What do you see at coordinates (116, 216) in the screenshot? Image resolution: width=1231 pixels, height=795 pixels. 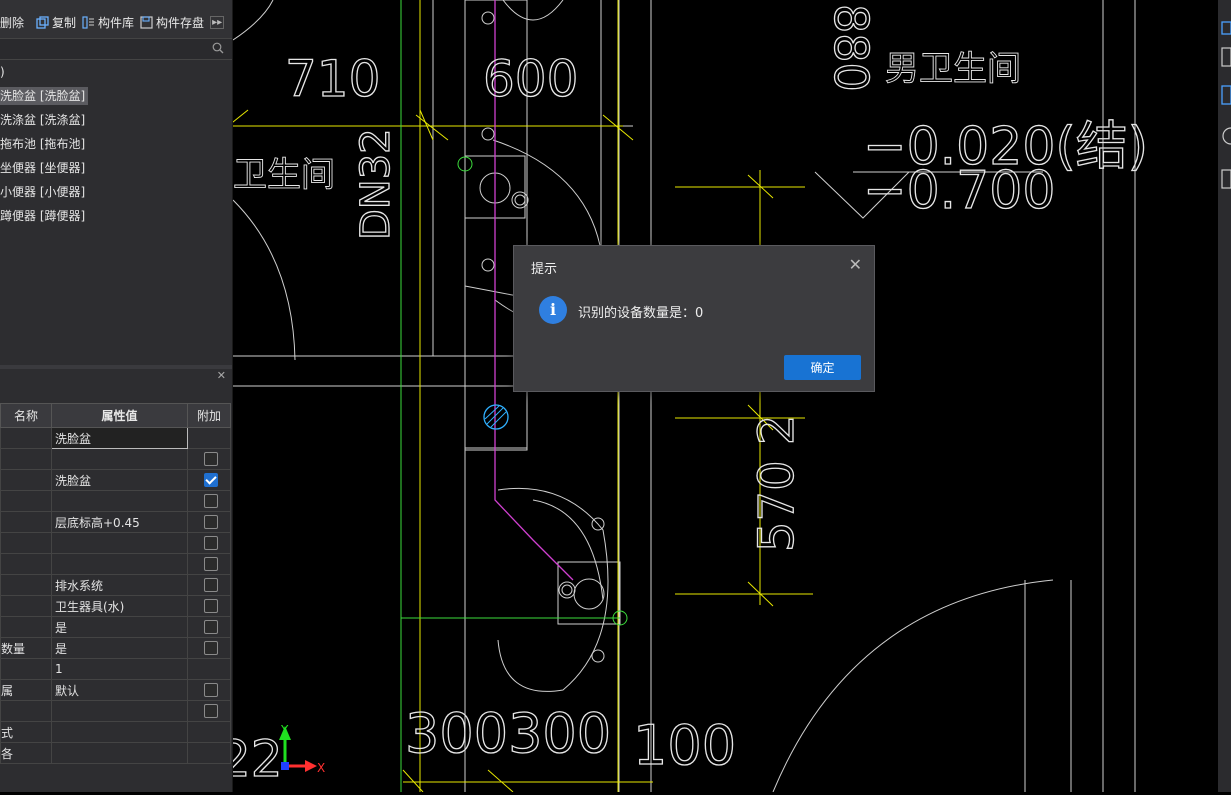 I see `tree-item-squat-toilet: 蹲便器 [蹲便器]` at bounding box center [116, 216].